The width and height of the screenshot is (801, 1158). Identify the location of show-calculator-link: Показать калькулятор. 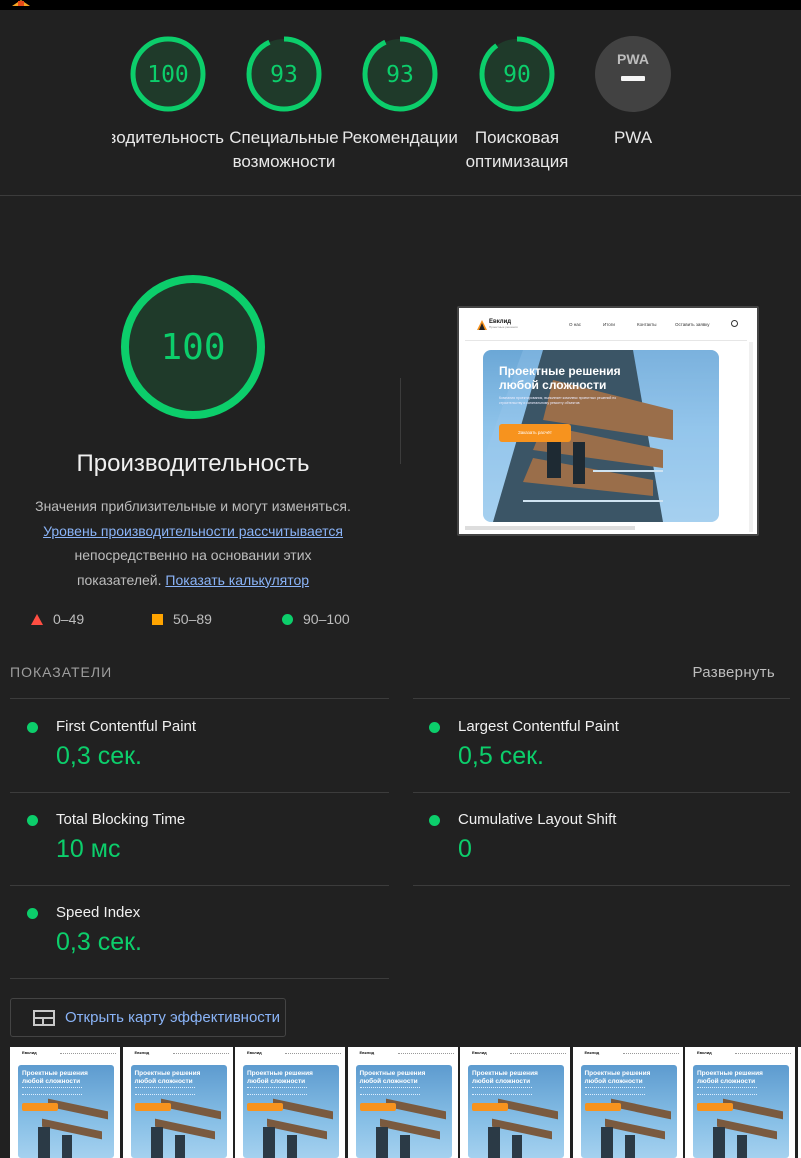
(237, 580).